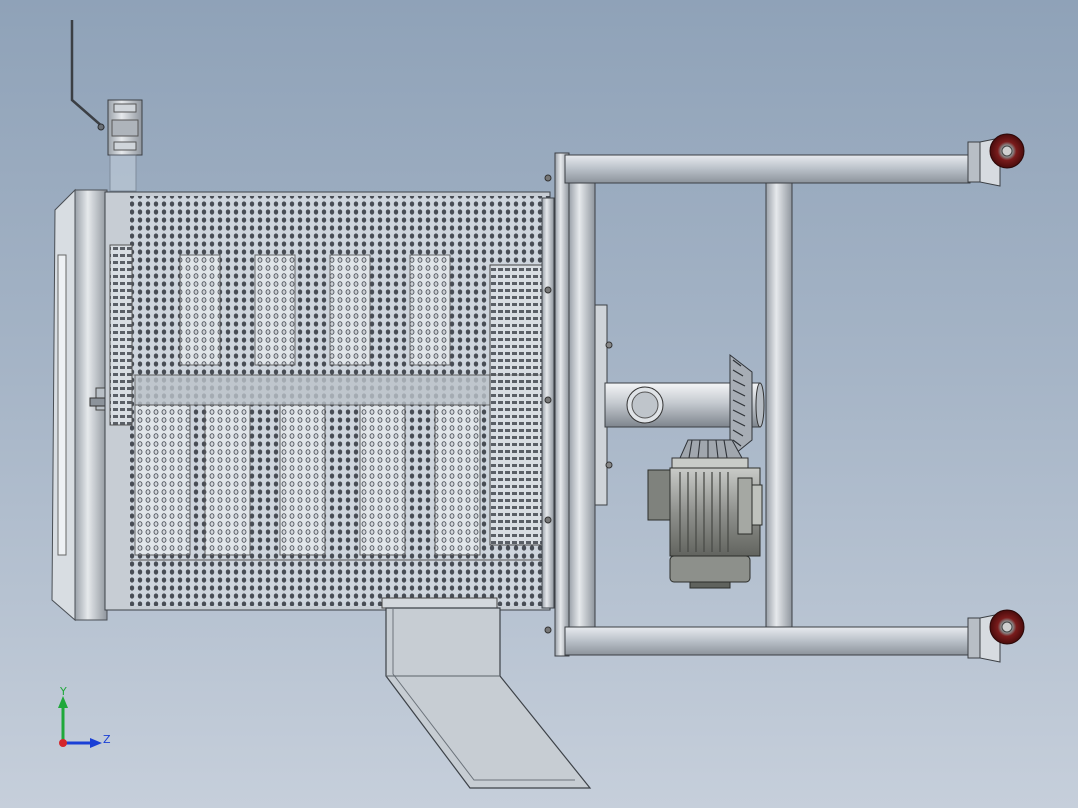 The image size is (1078, 808). I want to click on caster-wheel-top, so click(996, 160).